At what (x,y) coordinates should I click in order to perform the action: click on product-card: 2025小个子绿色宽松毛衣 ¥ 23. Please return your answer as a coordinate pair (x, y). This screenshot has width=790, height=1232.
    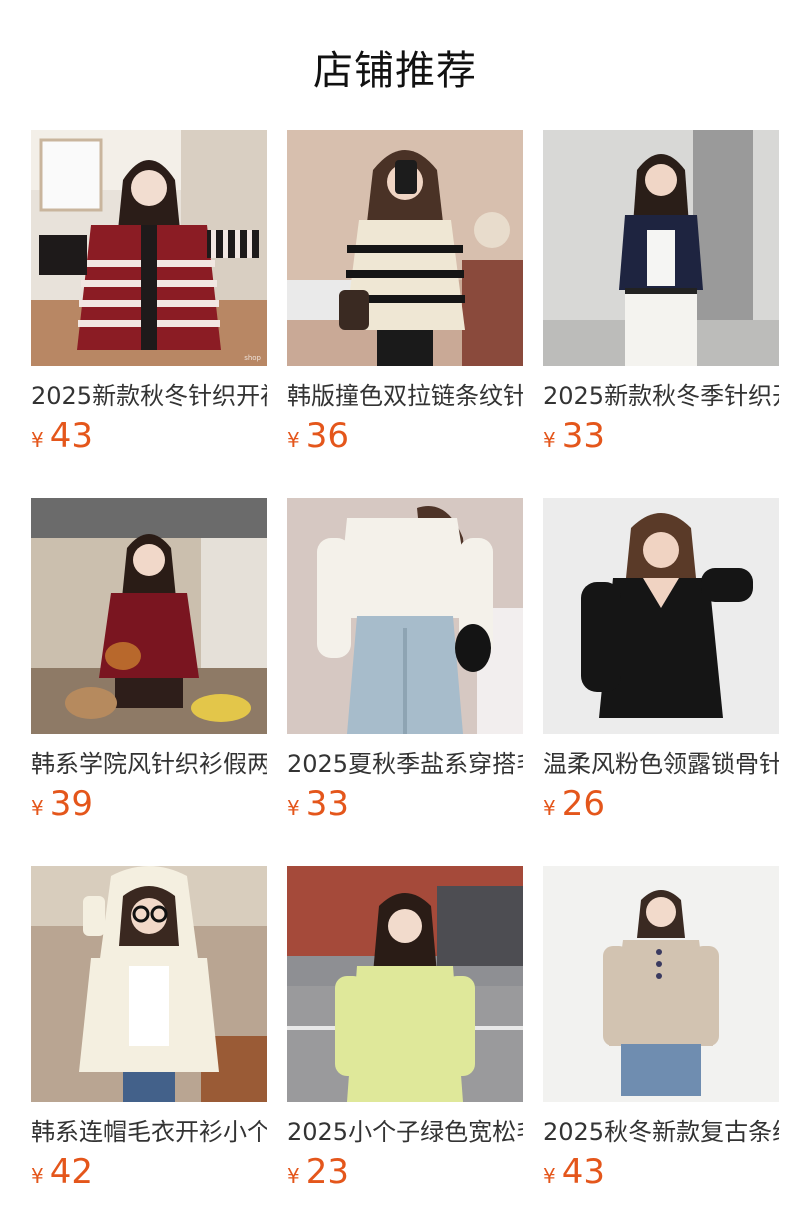
    Looking at the image, I should click on (405, 1049).